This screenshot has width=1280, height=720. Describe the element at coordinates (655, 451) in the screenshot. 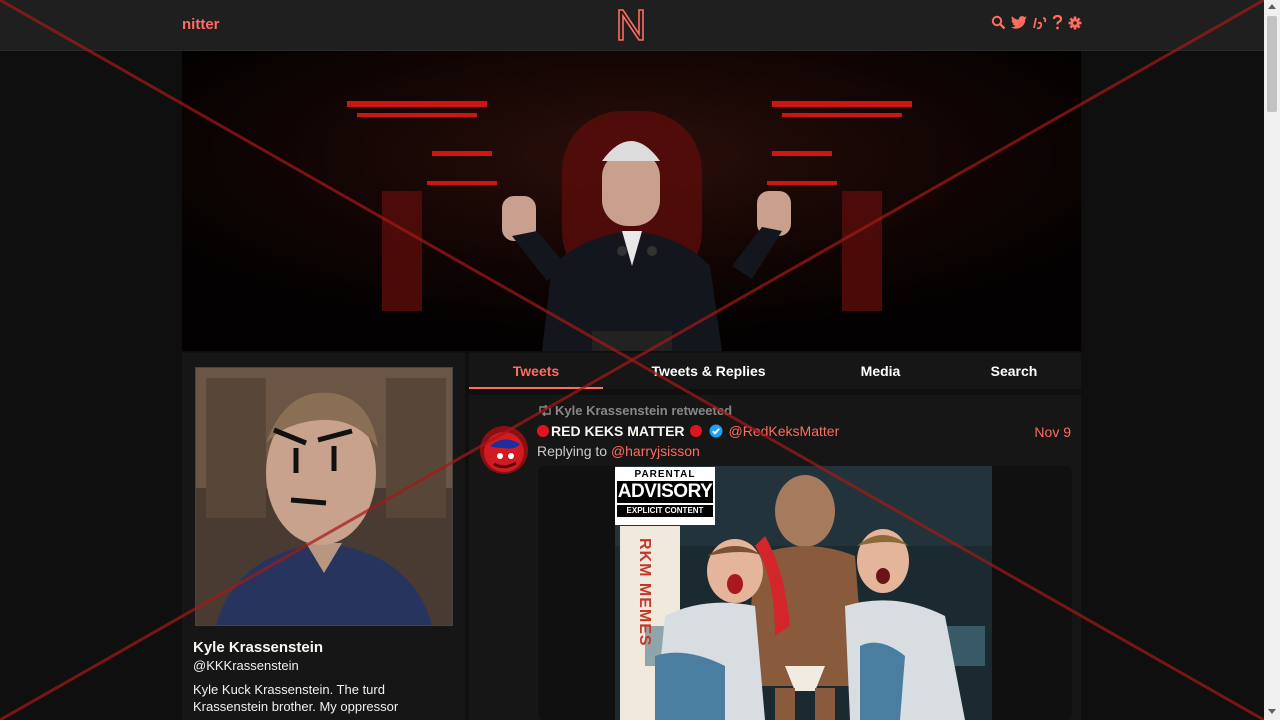

I see `replying-handle-link: @harryjsisson` at that location.